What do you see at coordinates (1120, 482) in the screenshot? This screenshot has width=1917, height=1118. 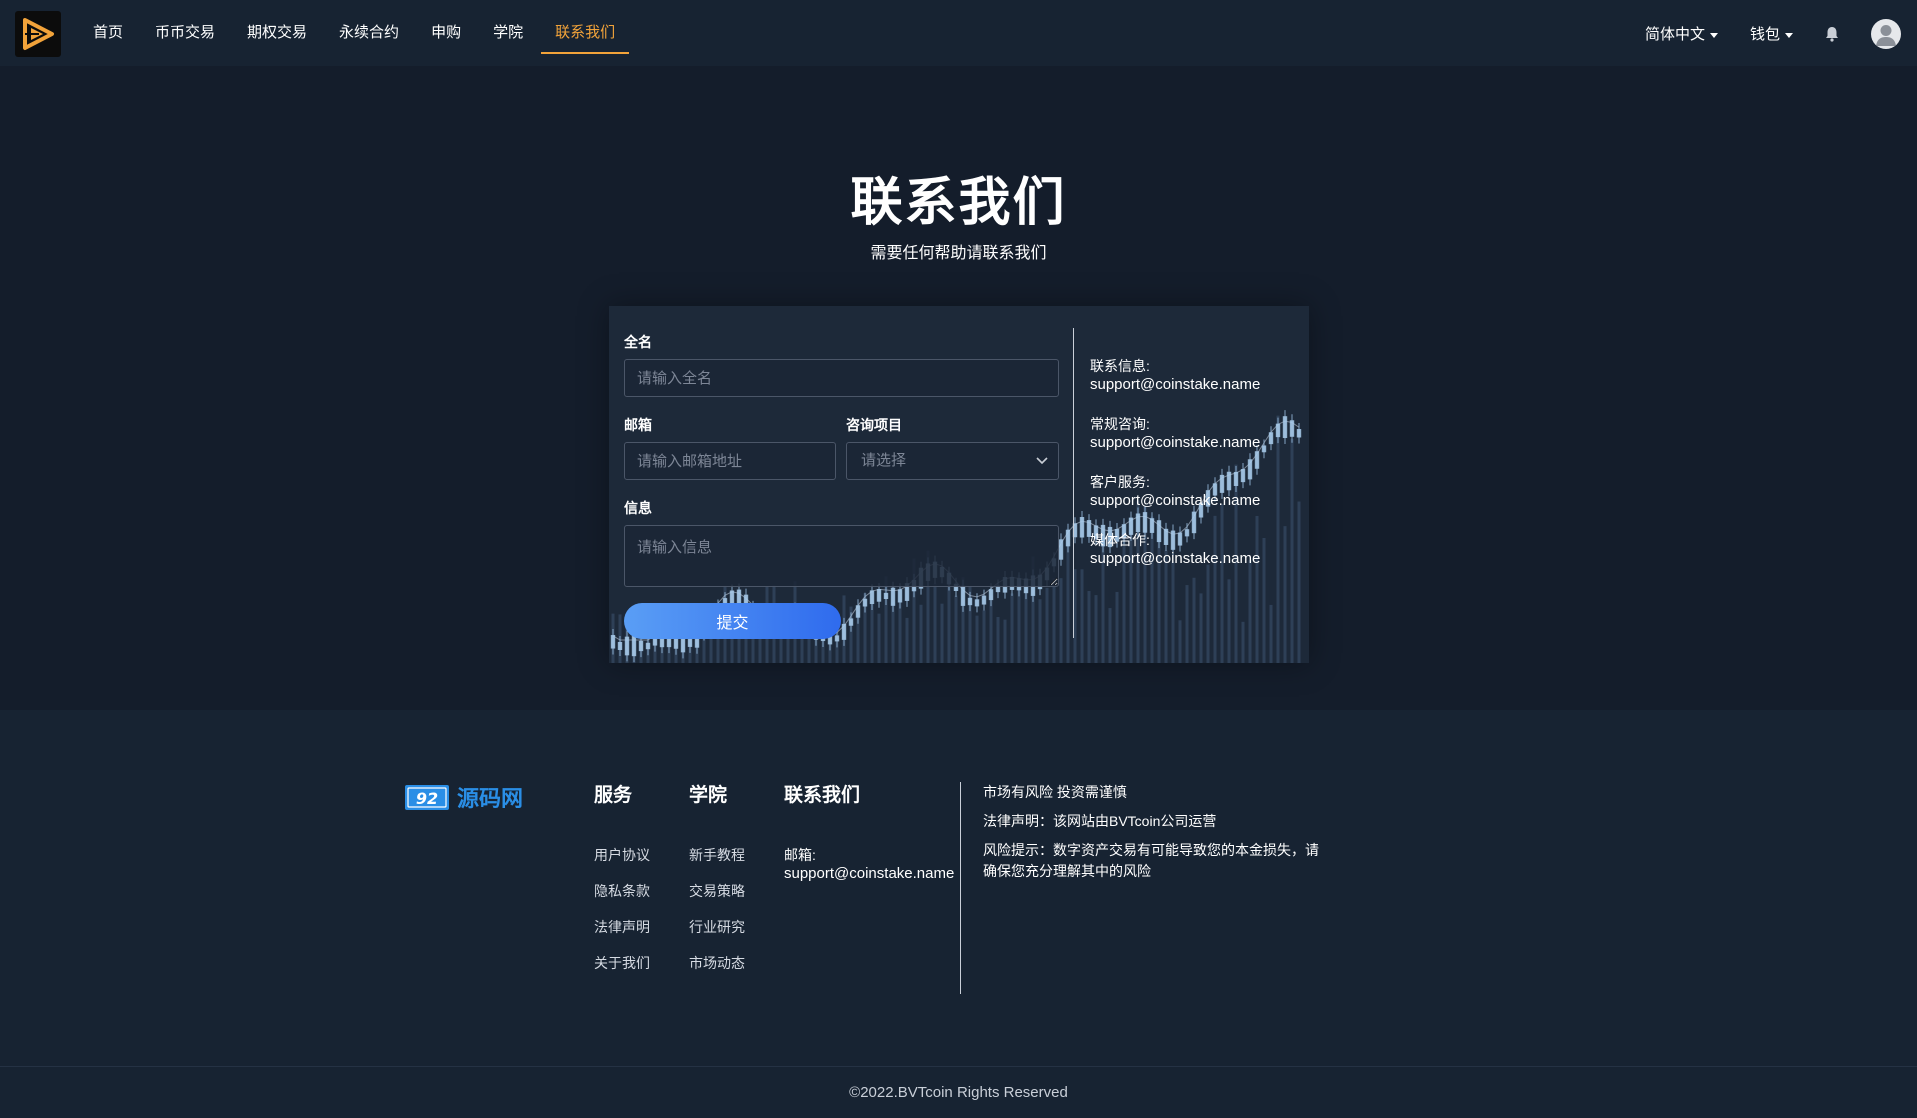 I see `customer-service-label: 客户服务:` at bounding box center [1120, 482].